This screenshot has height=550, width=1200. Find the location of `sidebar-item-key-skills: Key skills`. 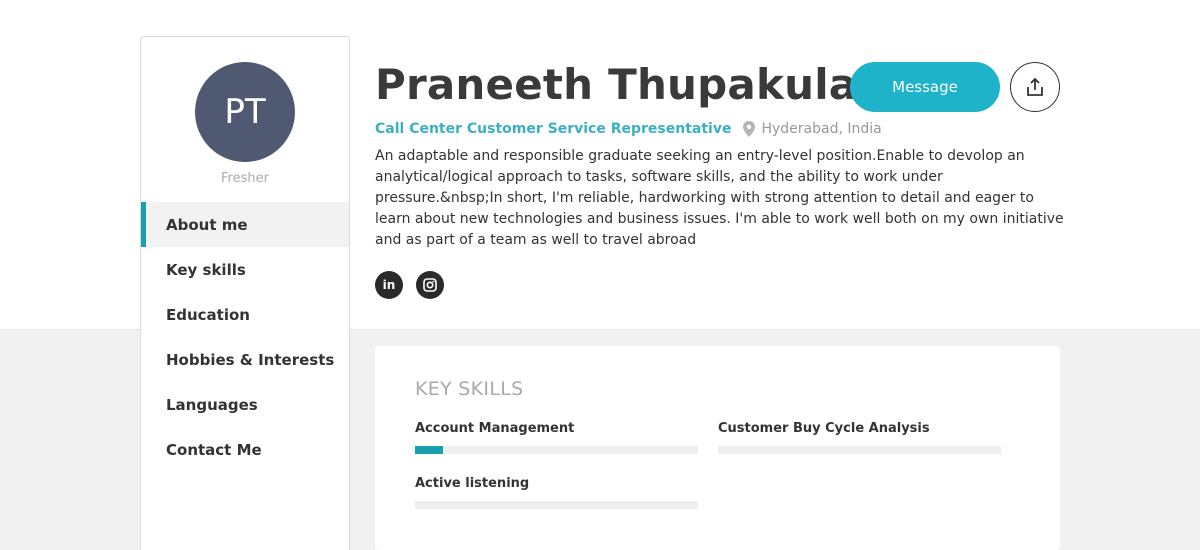

sidebar-item-key-skills: Key skills is located at coordinates (245, 269).